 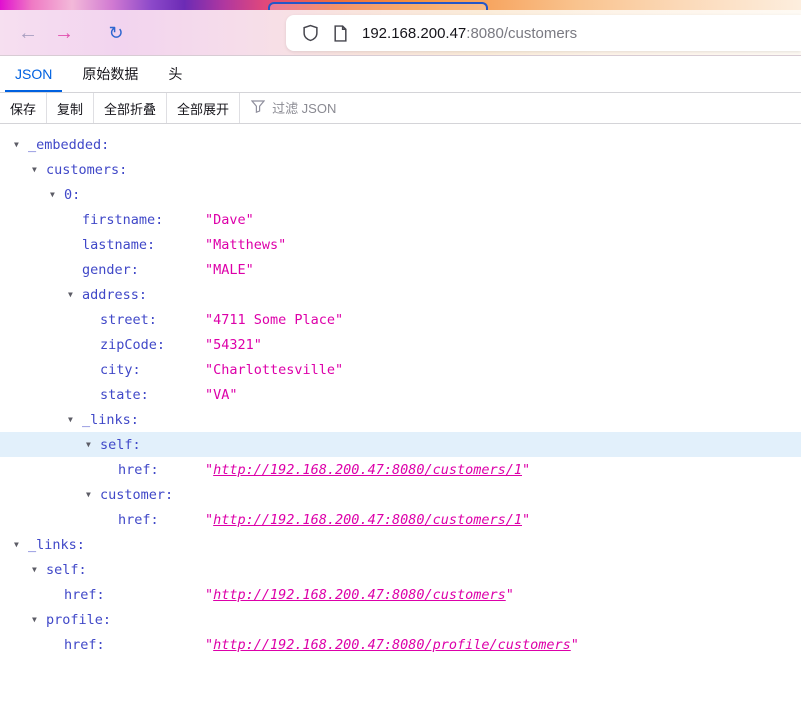 What do you see at coordinates (400, 369) in the screenshot?
I see `json-tree-row: city: "Charlottesville"` at bounding box center [400, 369].